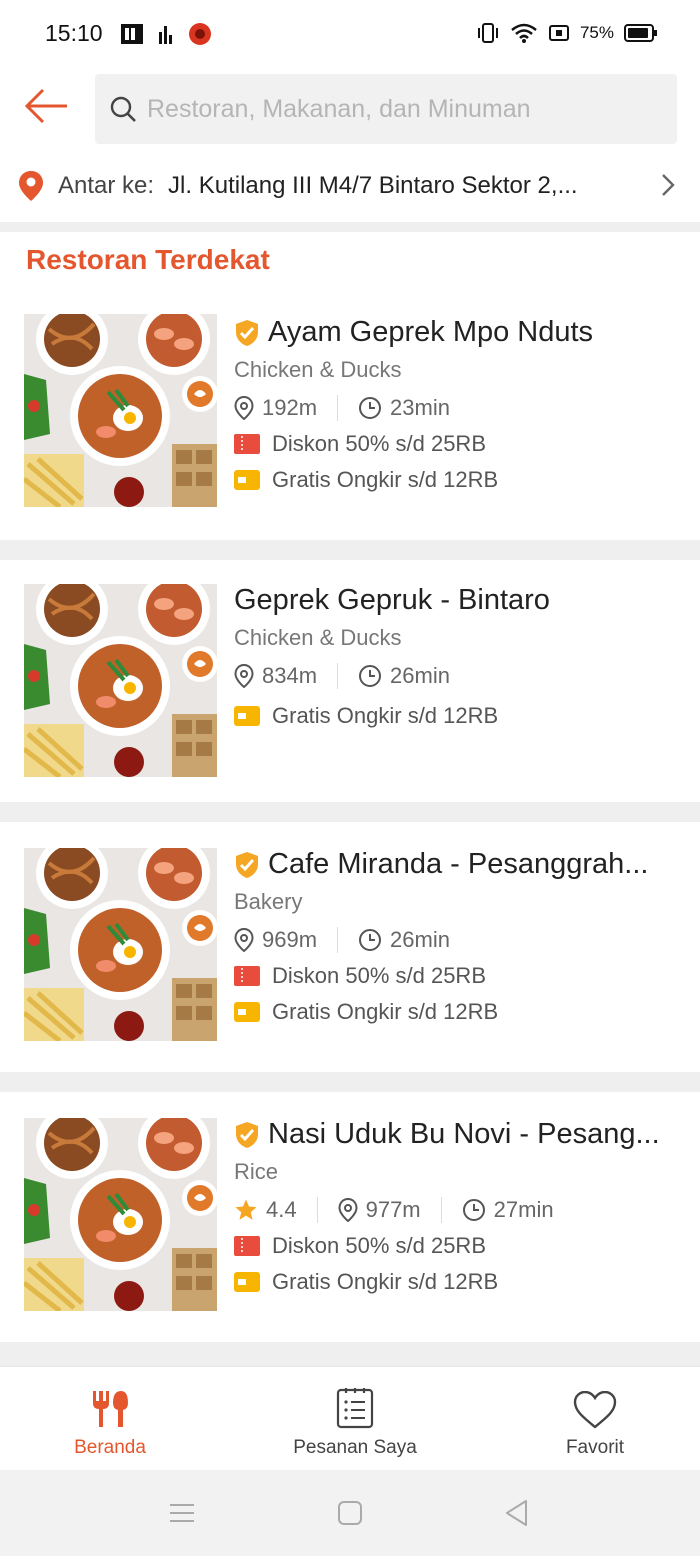 This screenshot has width=700, height=1556. What do you see at coordinates (106, 185) in the screenshot?
I see `address-label: Antar ke:` at bounding box center [106, 185].